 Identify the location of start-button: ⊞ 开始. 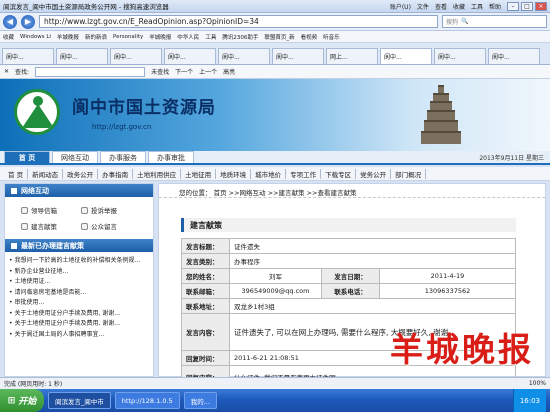
(22, 400).